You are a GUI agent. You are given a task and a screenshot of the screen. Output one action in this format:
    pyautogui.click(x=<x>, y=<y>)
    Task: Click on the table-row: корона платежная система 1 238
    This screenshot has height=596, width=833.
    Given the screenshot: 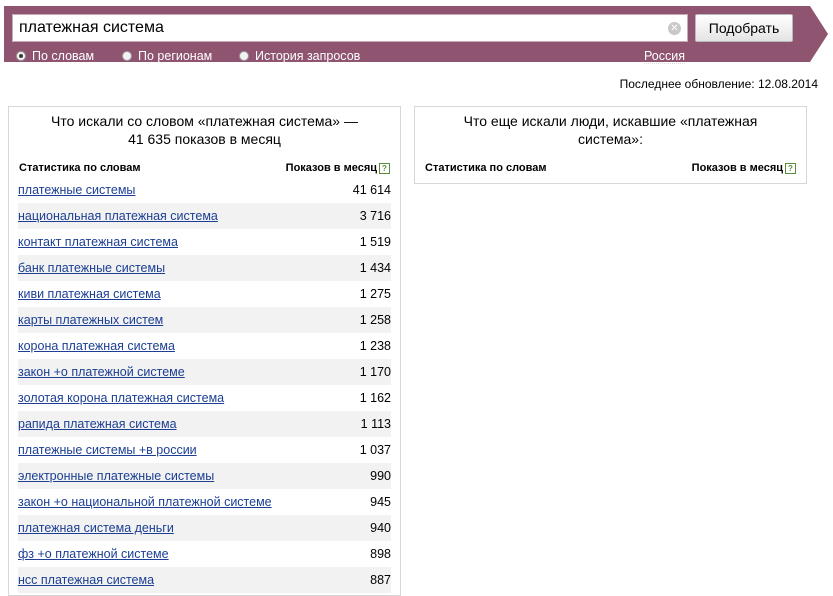 What is the action you would take?
    pyautogui.click(x=204, y=346)
    